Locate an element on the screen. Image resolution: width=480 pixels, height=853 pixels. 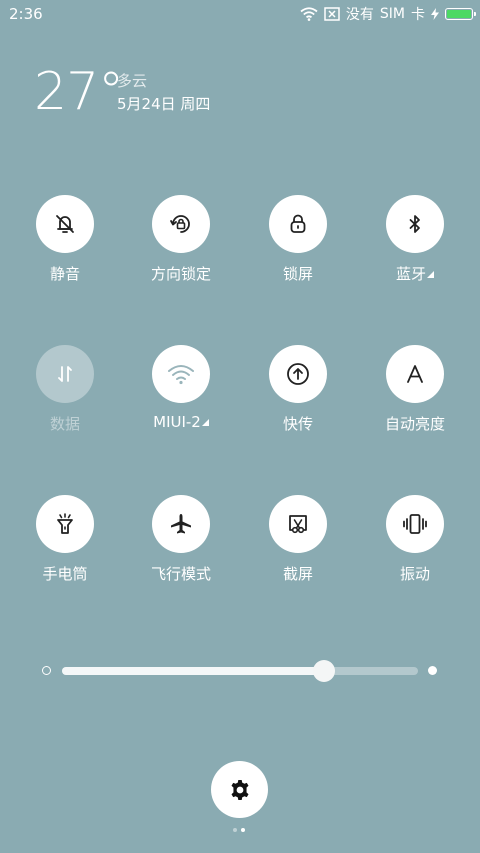
settings-button is located at coordinates (239, 789).